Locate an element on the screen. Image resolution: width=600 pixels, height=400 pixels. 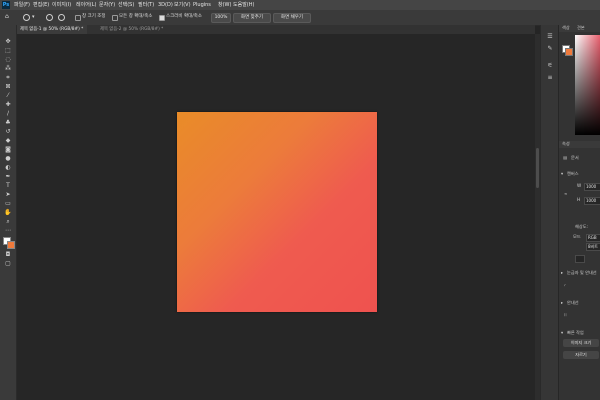
stamp-tool-icon: ♣ is located at coordinates (8, 122).